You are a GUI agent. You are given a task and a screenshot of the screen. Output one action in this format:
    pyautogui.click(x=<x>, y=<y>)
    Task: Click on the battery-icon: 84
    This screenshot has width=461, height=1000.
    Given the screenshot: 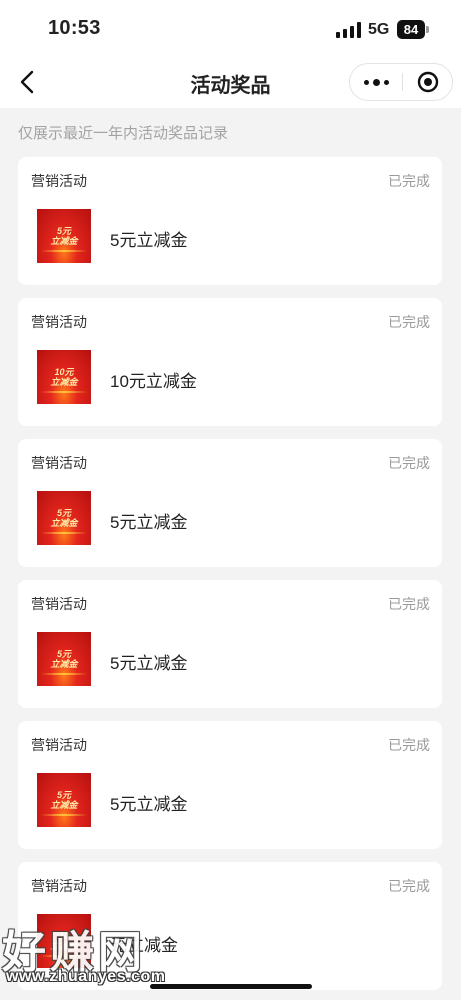 What is the action you would take?
    pyautogui.click(x=411, y=29)
    